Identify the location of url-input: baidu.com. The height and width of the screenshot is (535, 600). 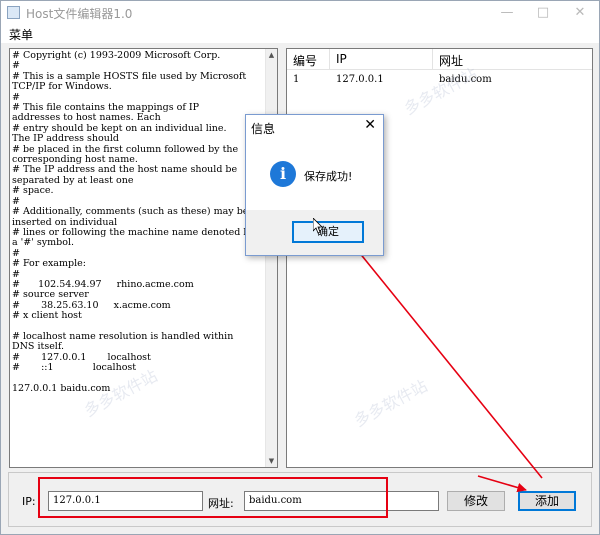
(341, 501).